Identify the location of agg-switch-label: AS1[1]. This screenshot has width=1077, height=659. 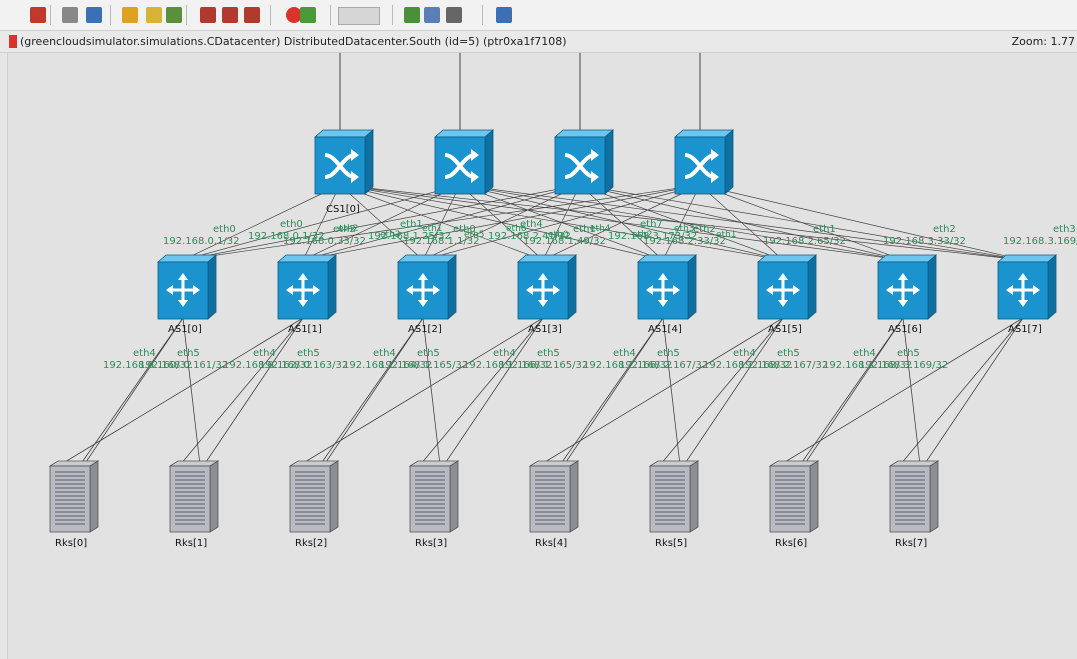
(305, 329).